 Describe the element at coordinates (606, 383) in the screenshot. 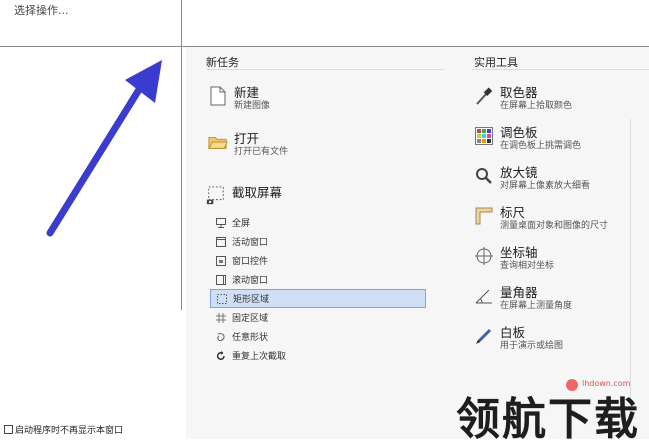

I see `watermark-url: lhdown.com` at that location.